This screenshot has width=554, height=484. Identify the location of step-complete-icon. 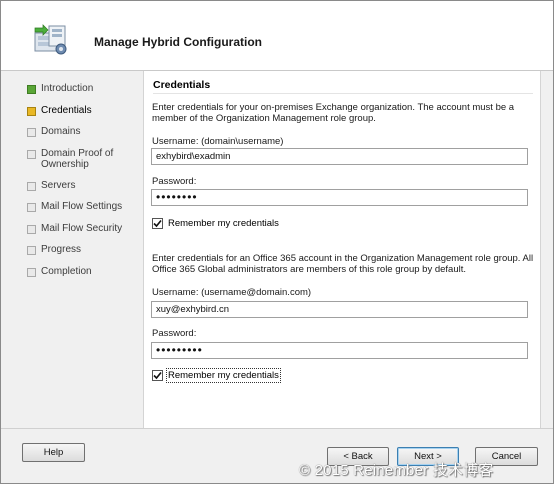
(31, 89).